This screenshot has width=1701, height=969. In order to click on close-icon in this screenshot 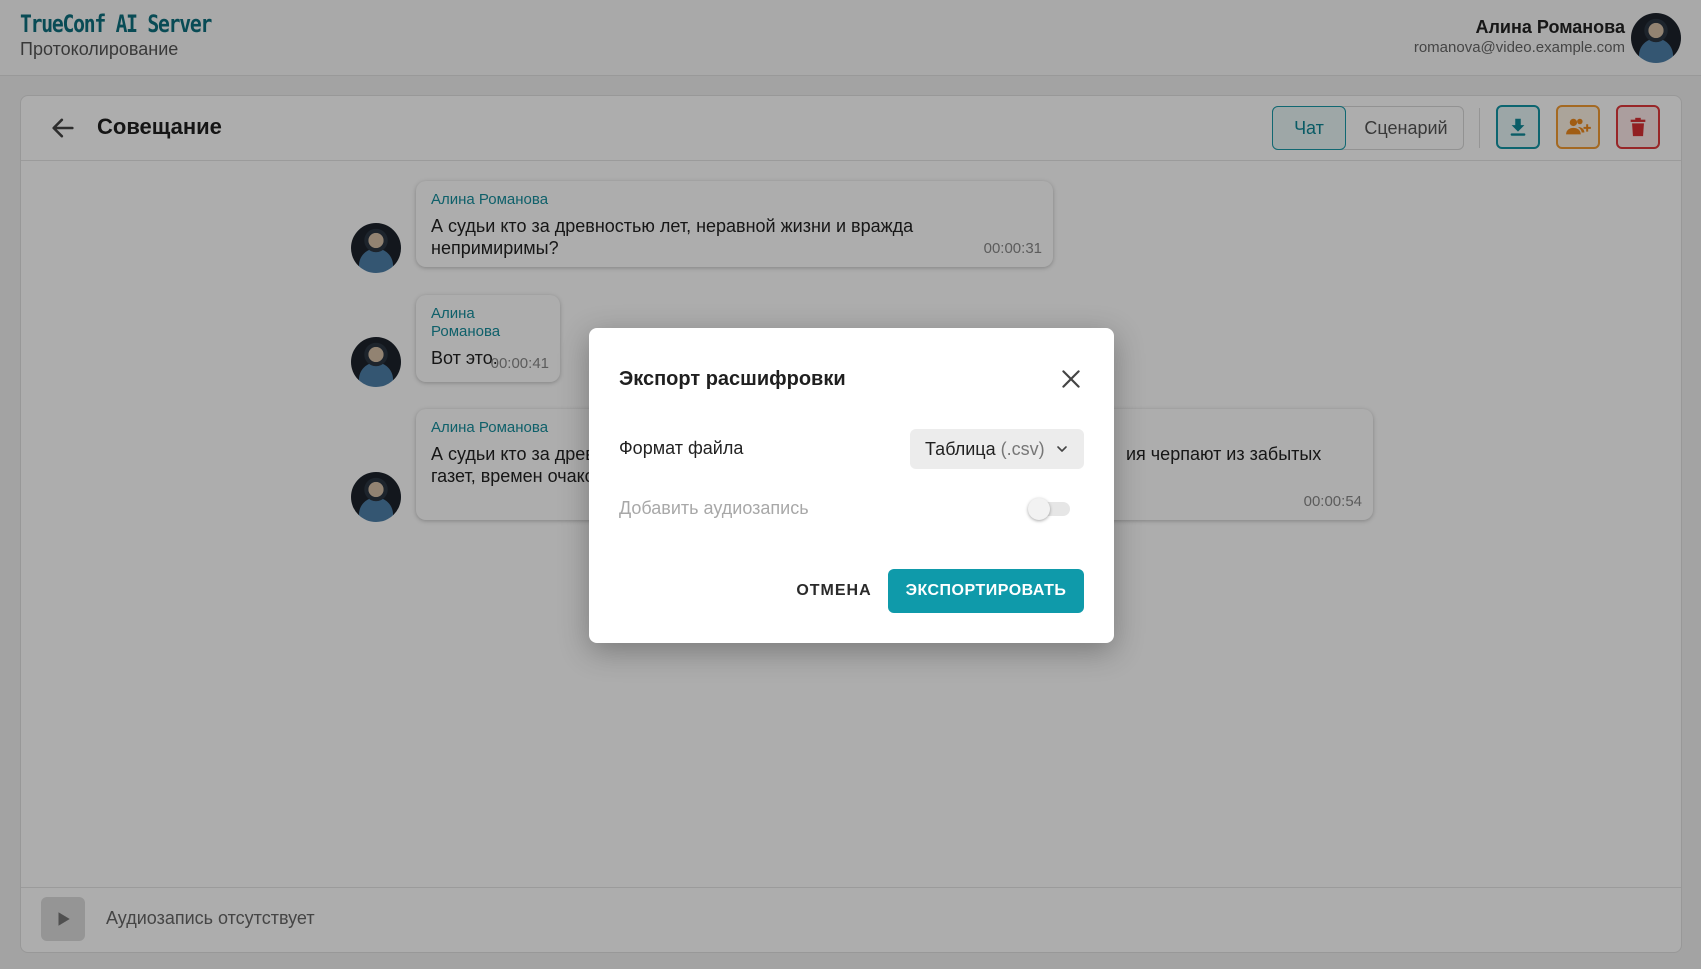, I will do `click(1071, 379)`.